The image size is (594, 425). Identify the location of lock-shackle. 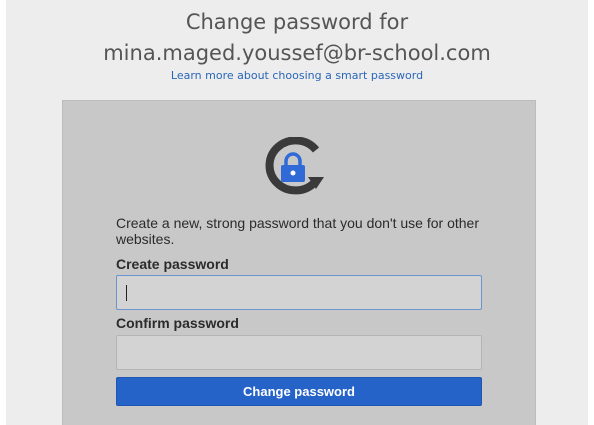
(293, 159).